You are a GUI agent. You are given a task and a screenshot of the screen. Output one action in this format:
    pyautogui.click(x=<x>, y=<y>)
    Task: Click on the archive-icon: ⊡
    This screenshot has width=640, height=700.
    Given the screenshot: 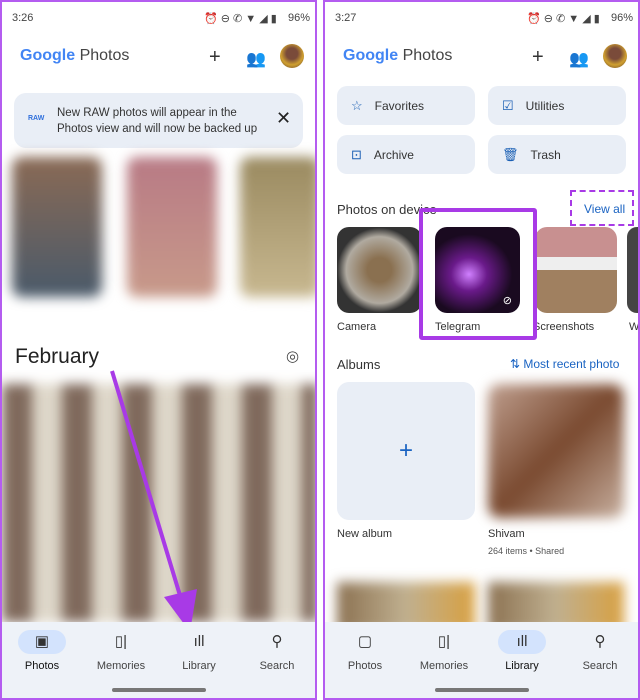 What is the action you would take?
    pyautogui.click(x=356, y=154)
    